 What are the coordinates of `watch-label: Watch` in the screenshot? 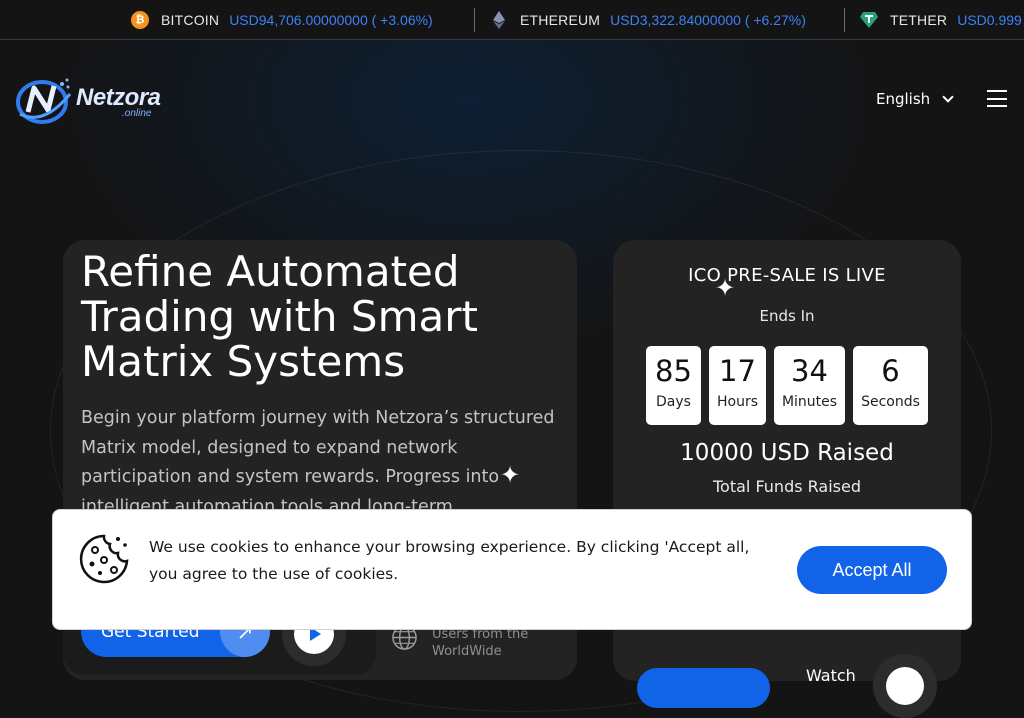 It's located at (831, 675).